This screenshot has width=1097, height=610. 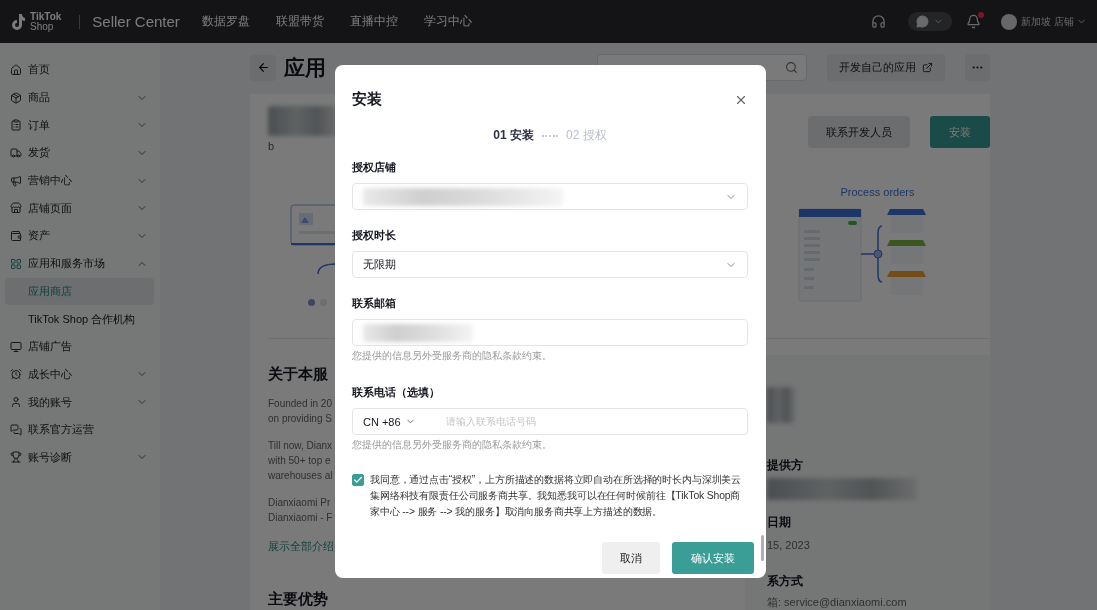 What do you see at coordinates (16, 180) in the screenshot?
I see `megaphone-icon` at bounding box center [16, 180].